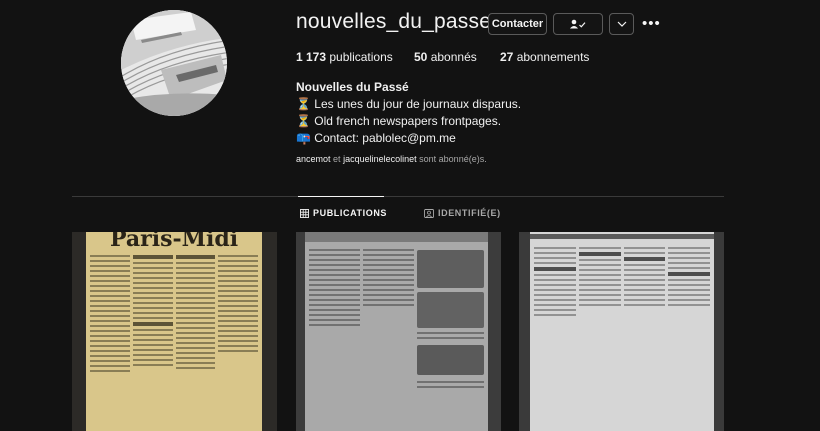  I want to click on tab-tagged-label: IDENTIFIÉ(E), so click(469, 213).